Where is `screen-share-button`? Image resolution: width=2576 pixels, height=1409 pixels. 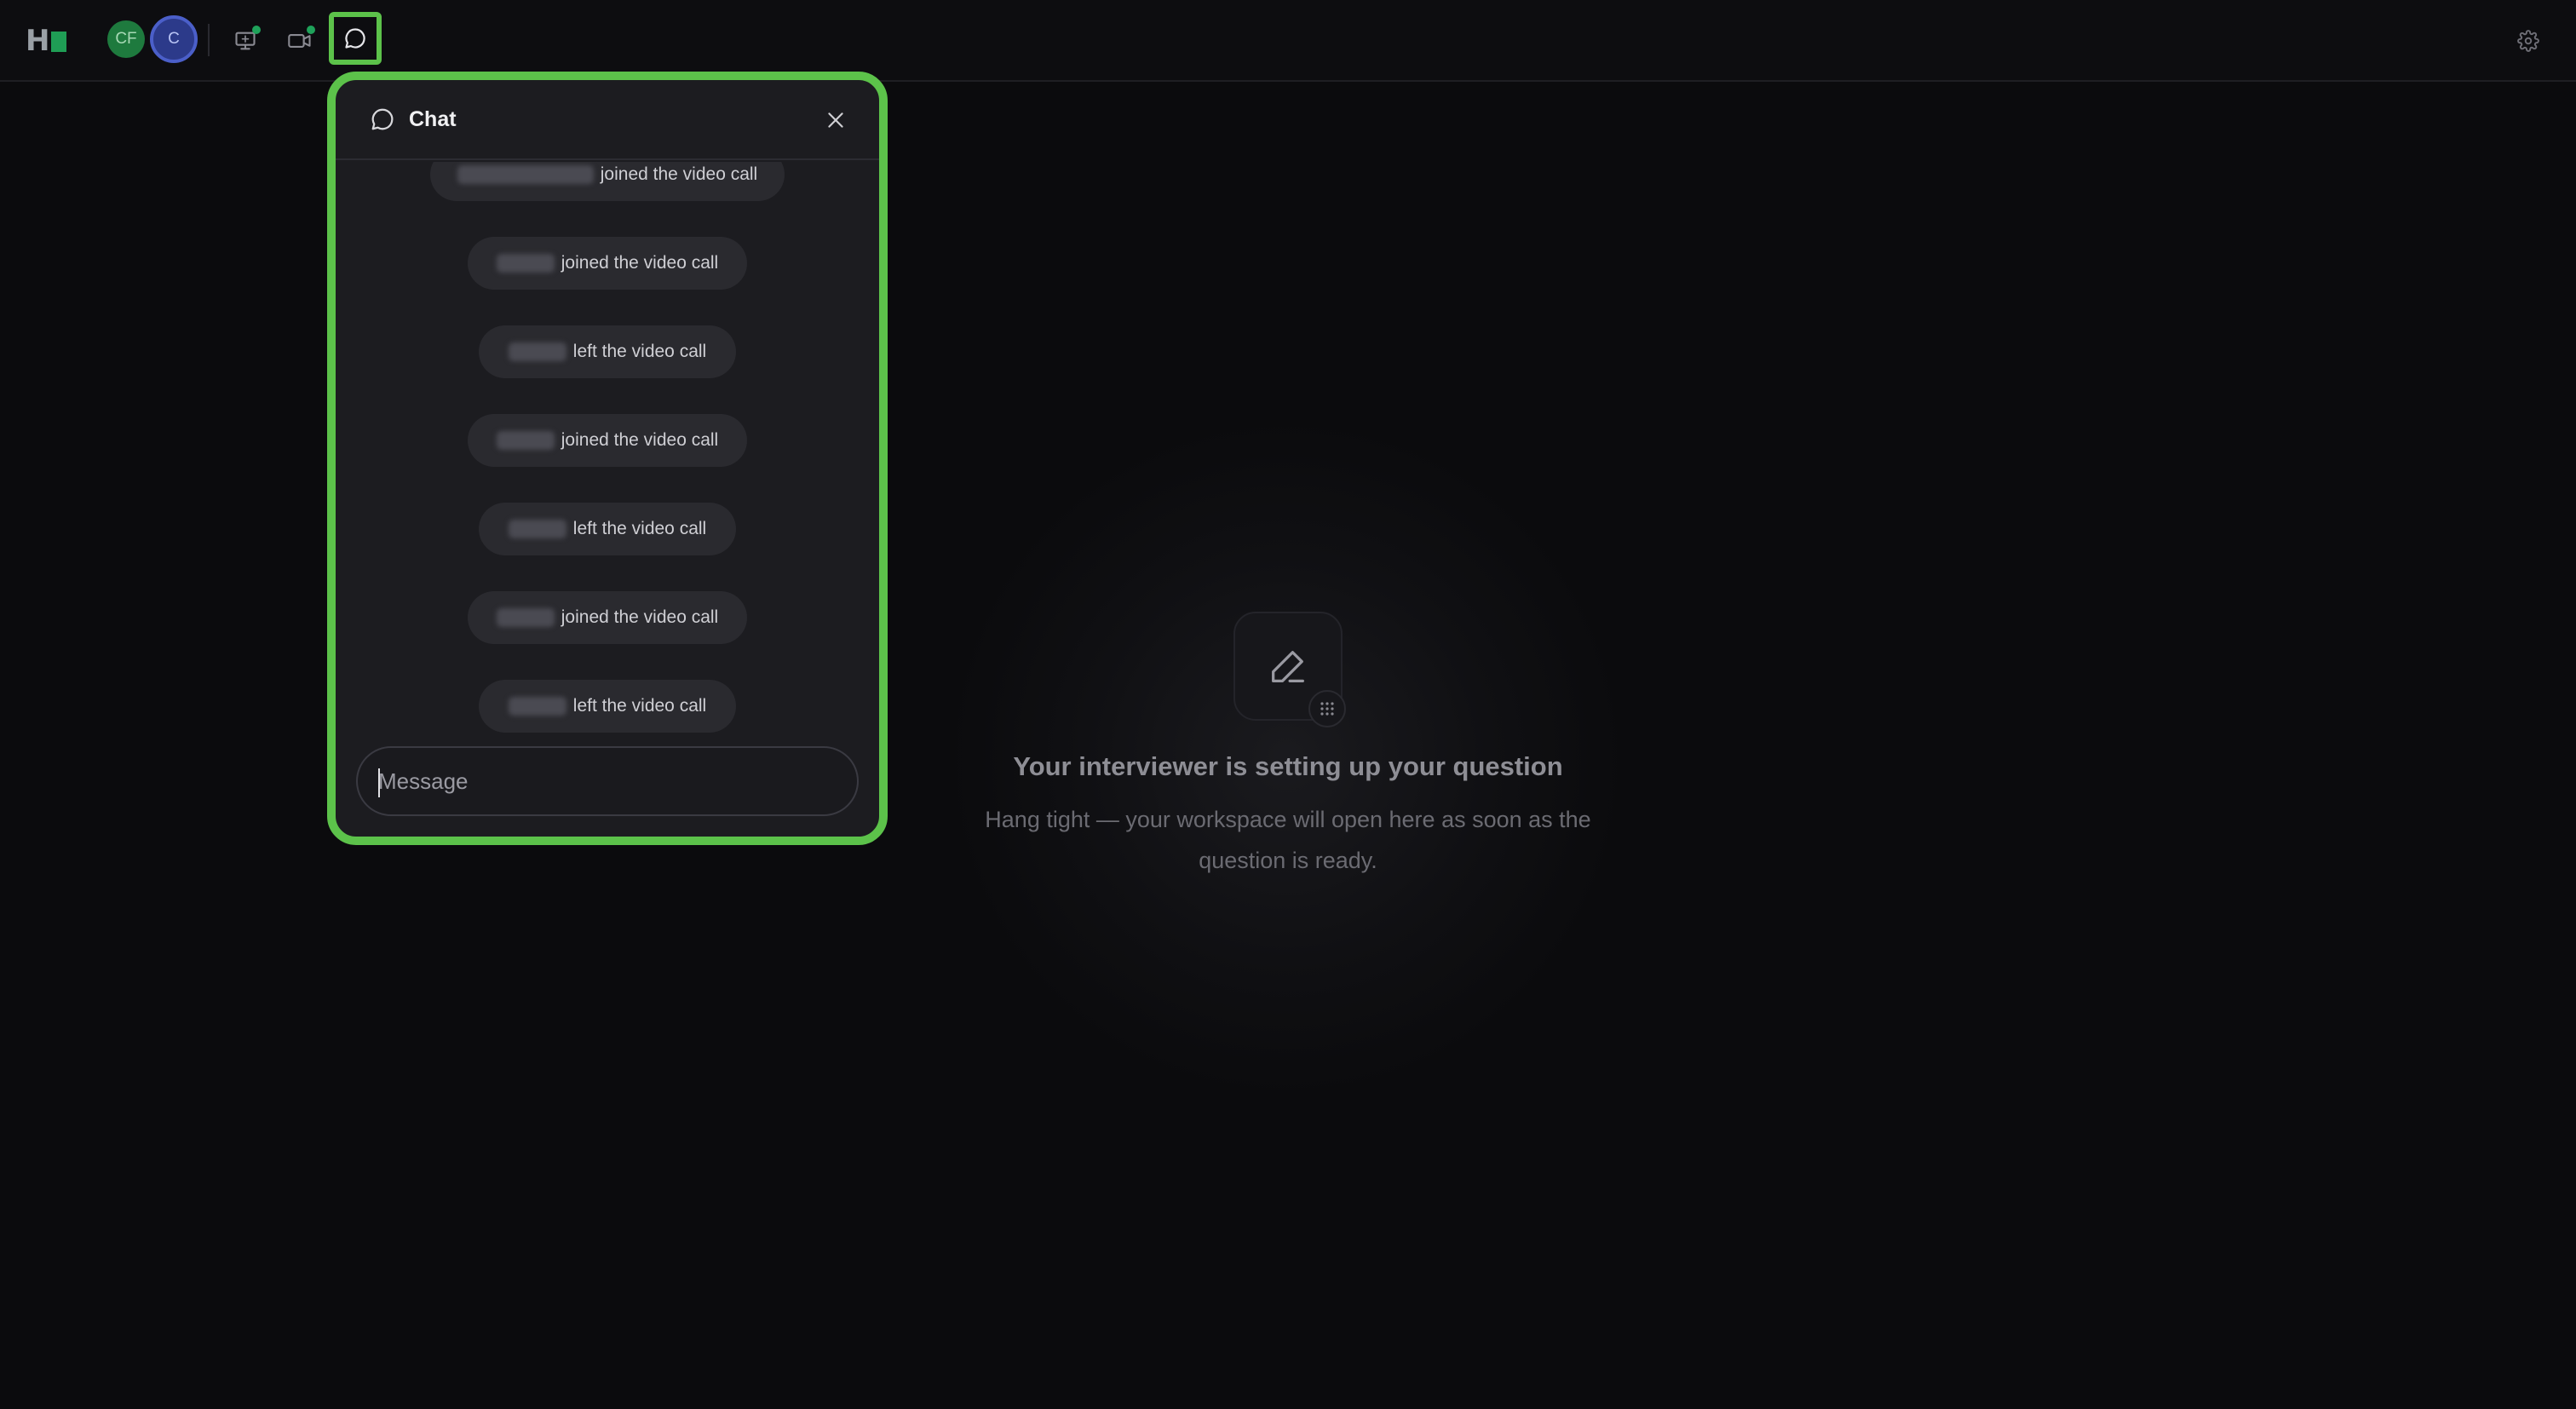 screen-share-button is located at coordinates (246, 41).